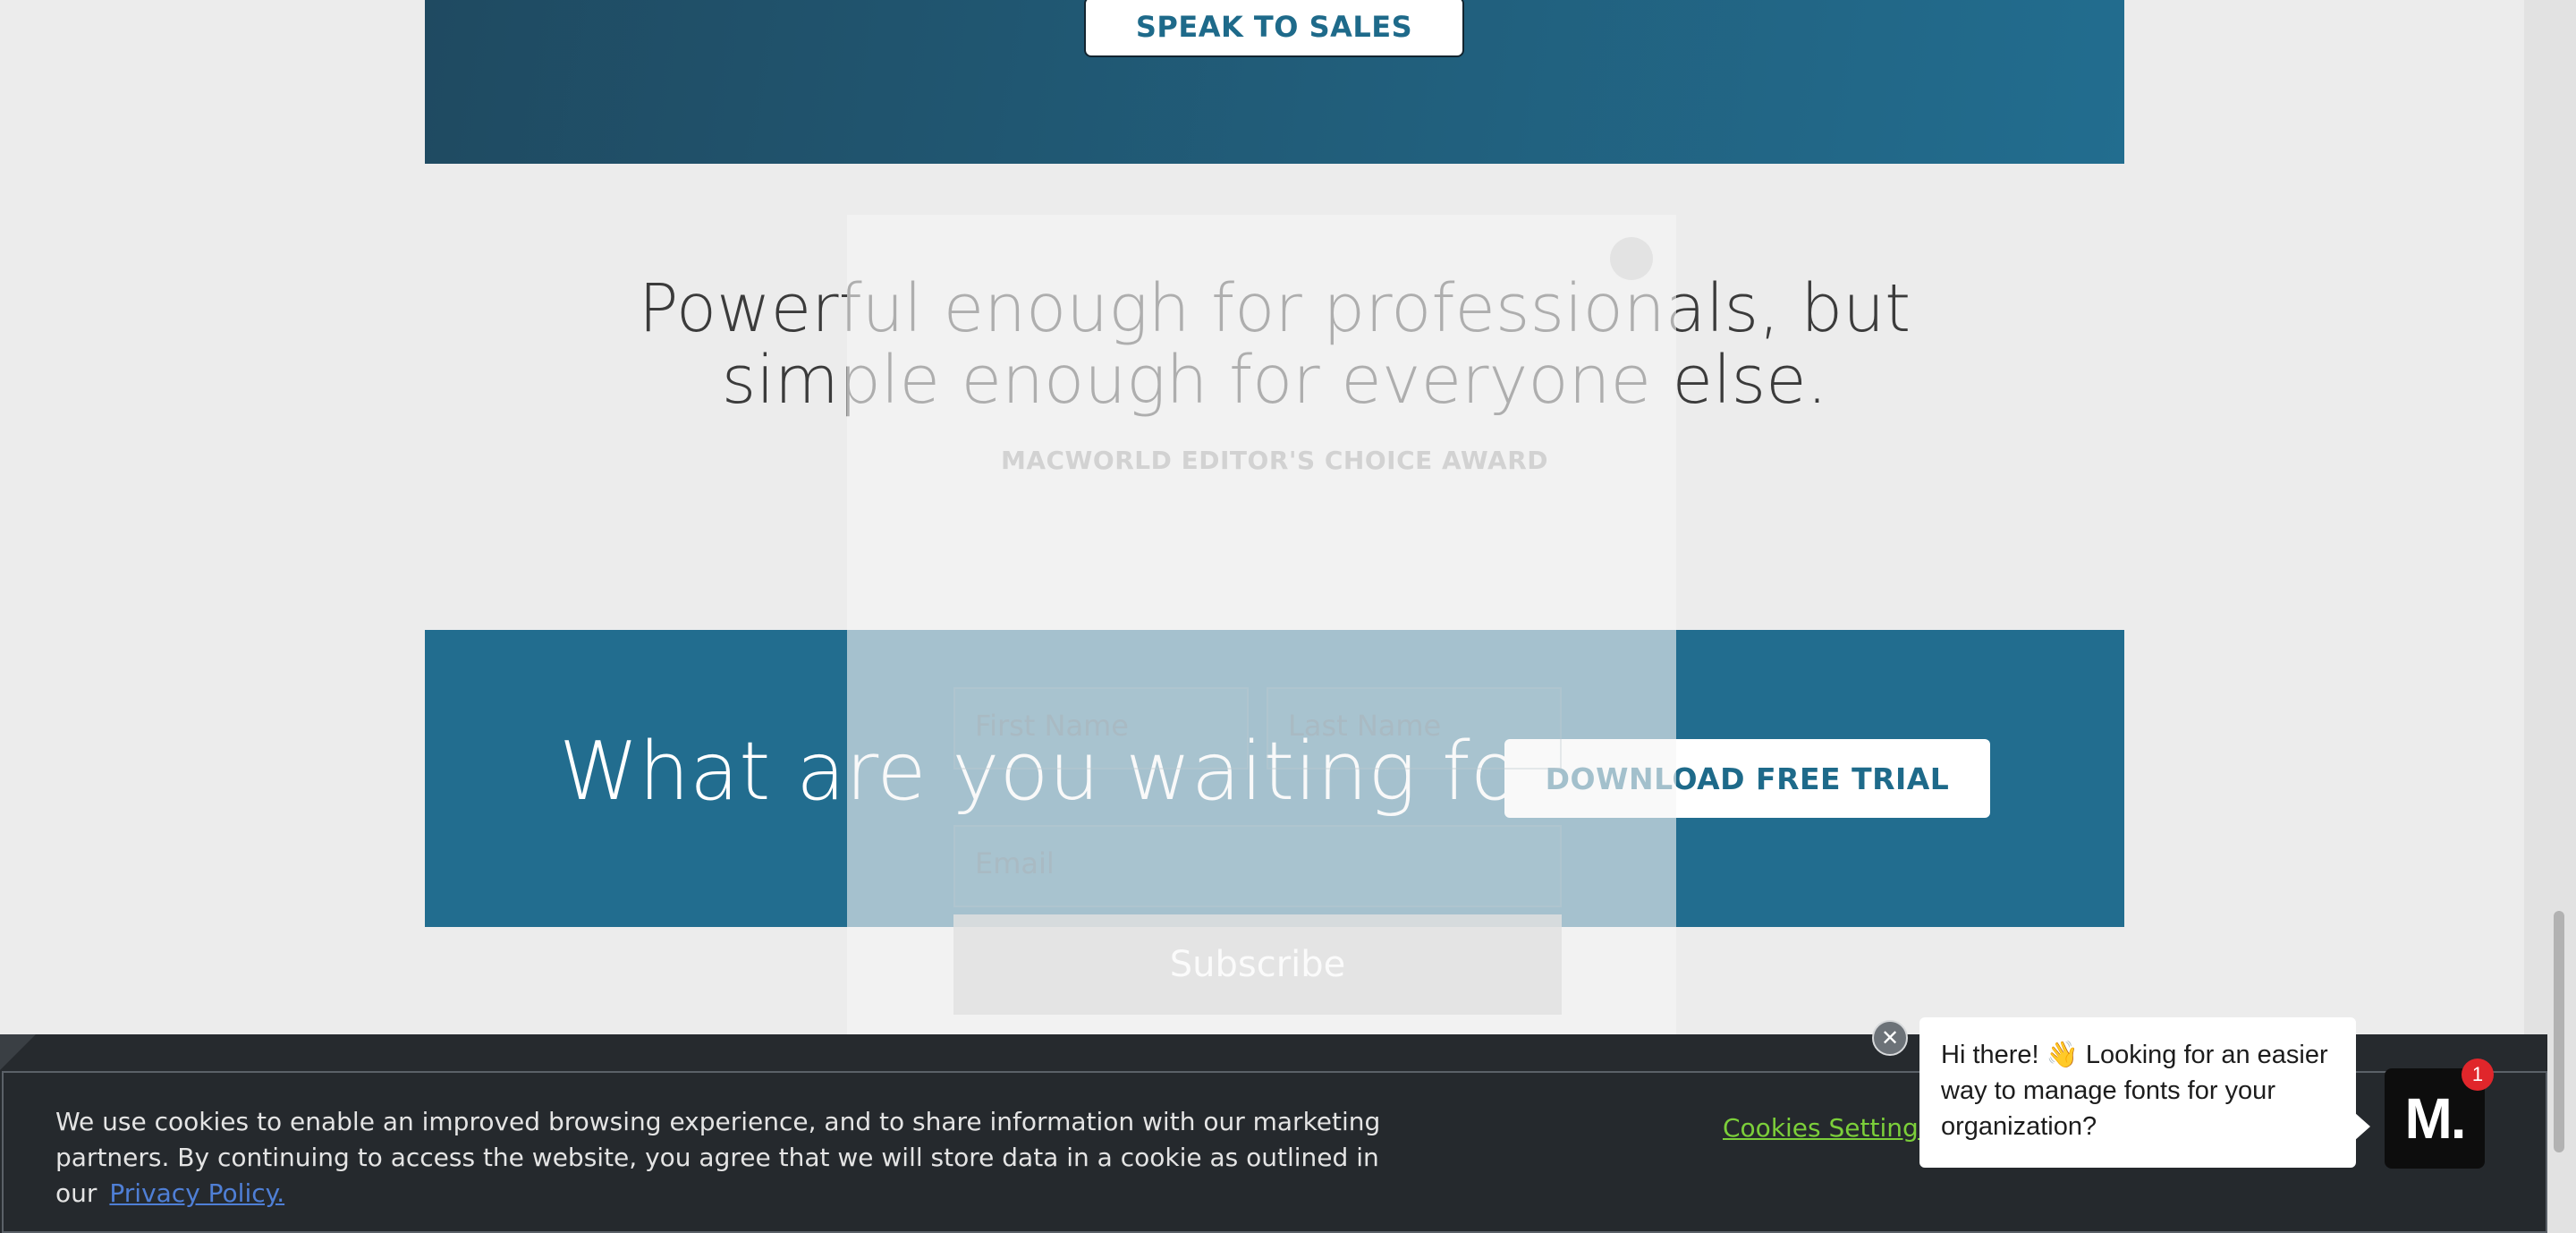 The width and height of the screenshot is (2576, 1233). I want to click on privacy-policy-link: Privacy Policy., so click(196, 1193).